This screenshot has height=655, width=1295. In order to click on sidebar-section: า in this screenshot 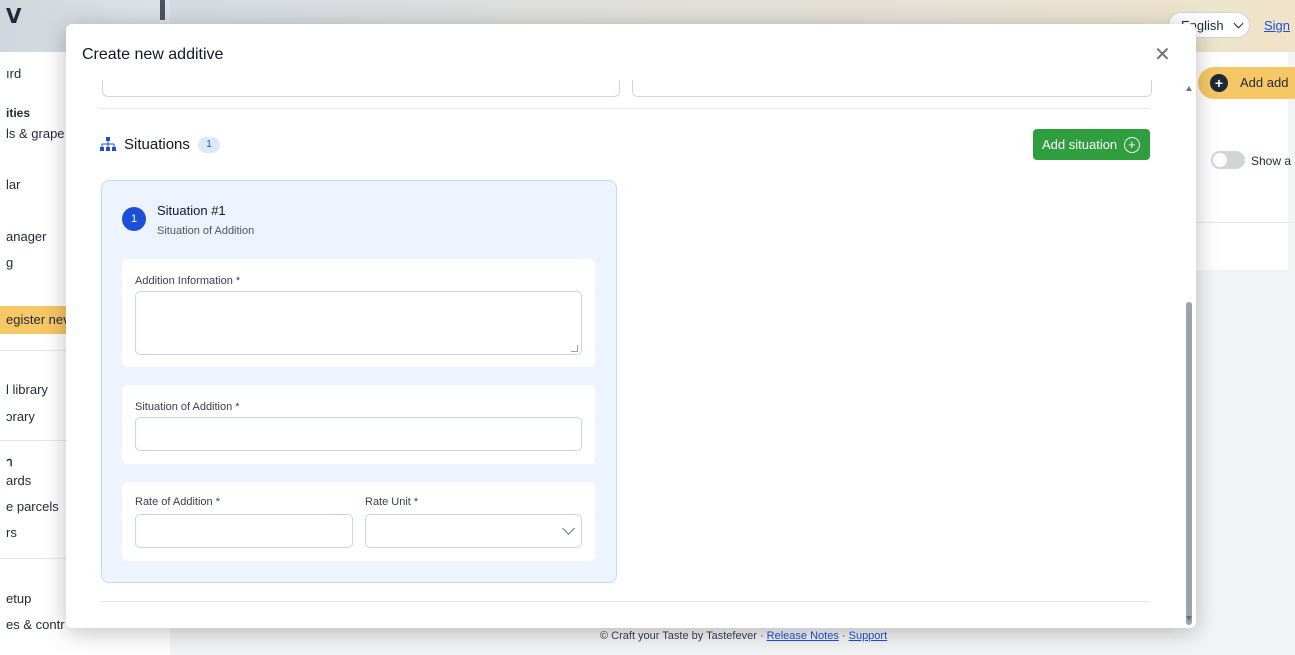, I will do `click(9, 462)`.